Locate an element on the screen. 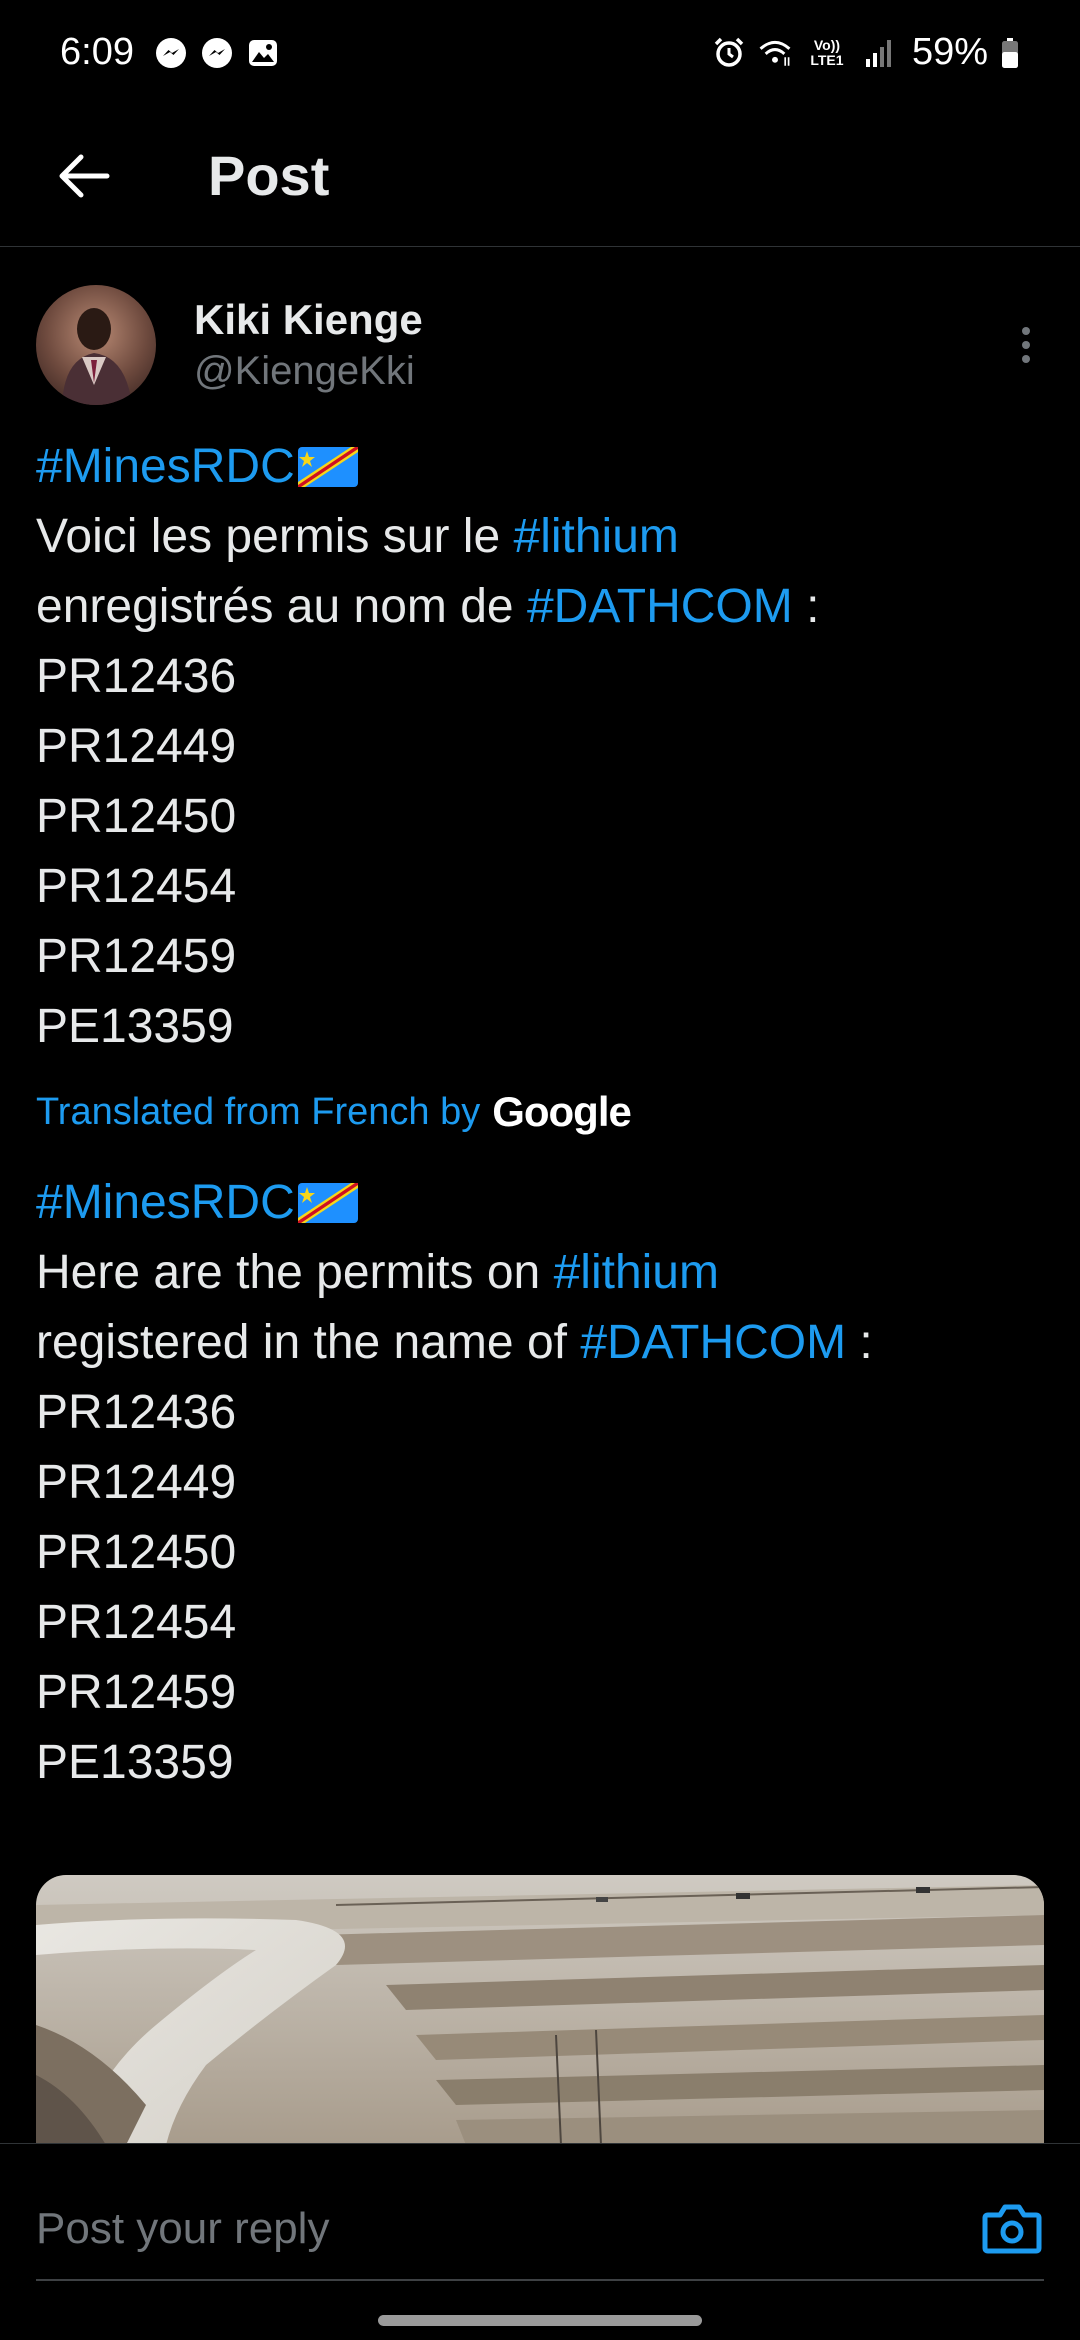 Image resolution: width=1080 pixels, height=2340 pixels. post-media-image is located at coordinates (540, 2010).